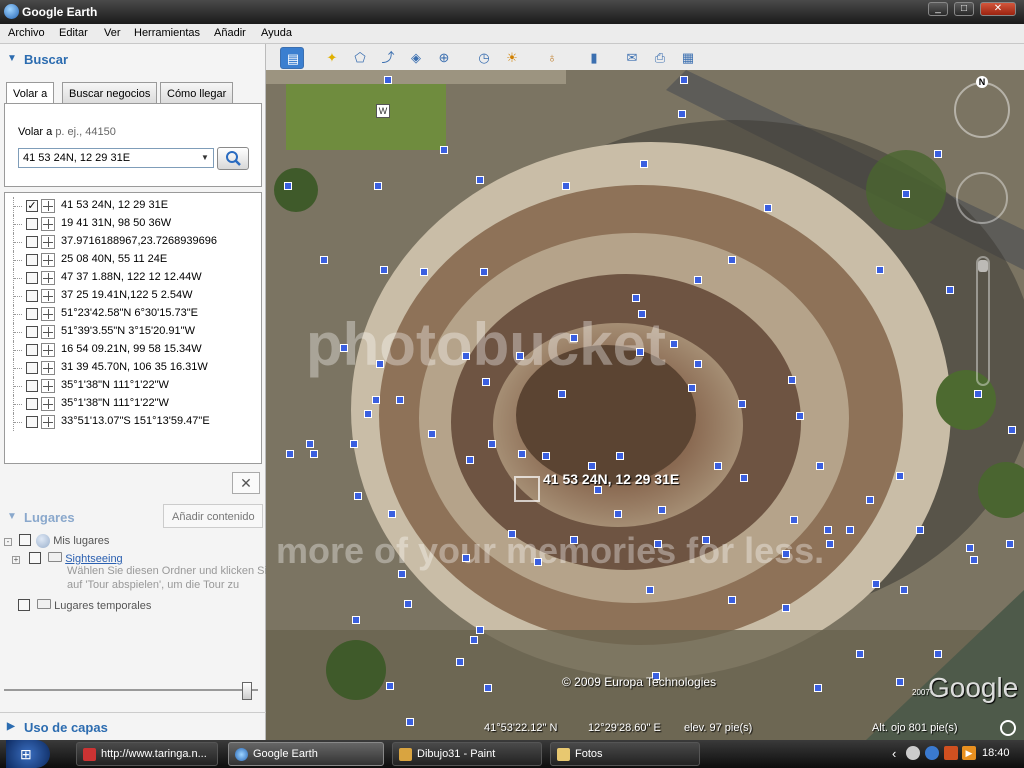 The image size is (1024, 768). What do you see at coordinates (306, 754) in the screenshot?
I see `task-google-earth: Google Earth` at bounding box center [306, 754].